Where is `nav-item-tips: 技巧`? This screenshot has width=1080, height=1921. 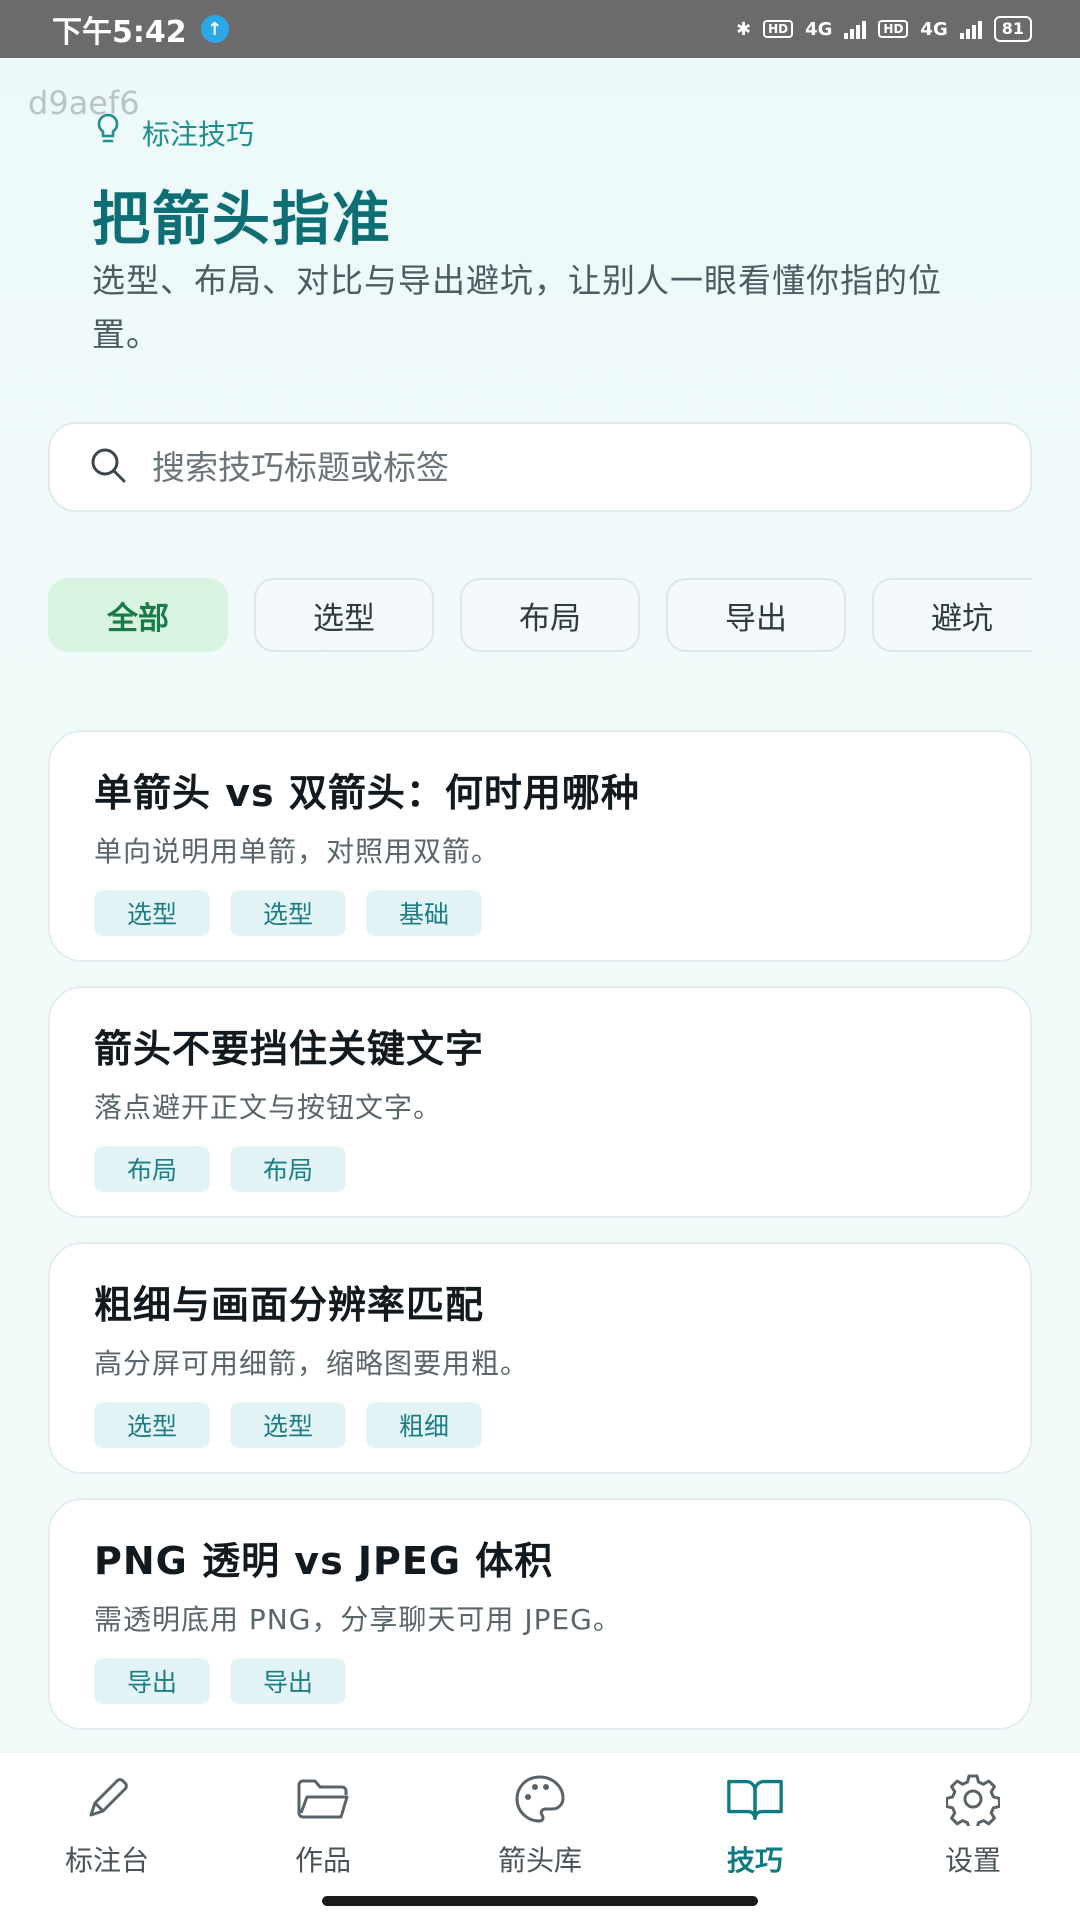
nav-item-tips: 技巧 is located at coordinates (755, 1826).